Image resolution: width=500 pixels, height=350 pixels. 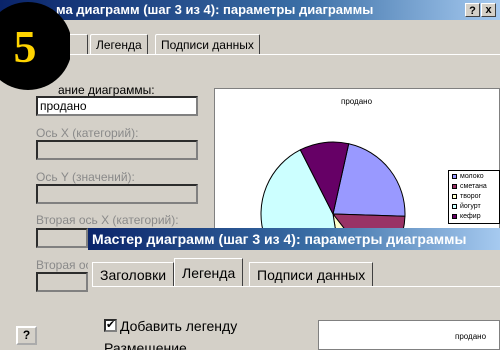 What do you see at coordinates (117, 194) in the screenshot?
I see `axis-y-field` at bounding box center [117, 194].